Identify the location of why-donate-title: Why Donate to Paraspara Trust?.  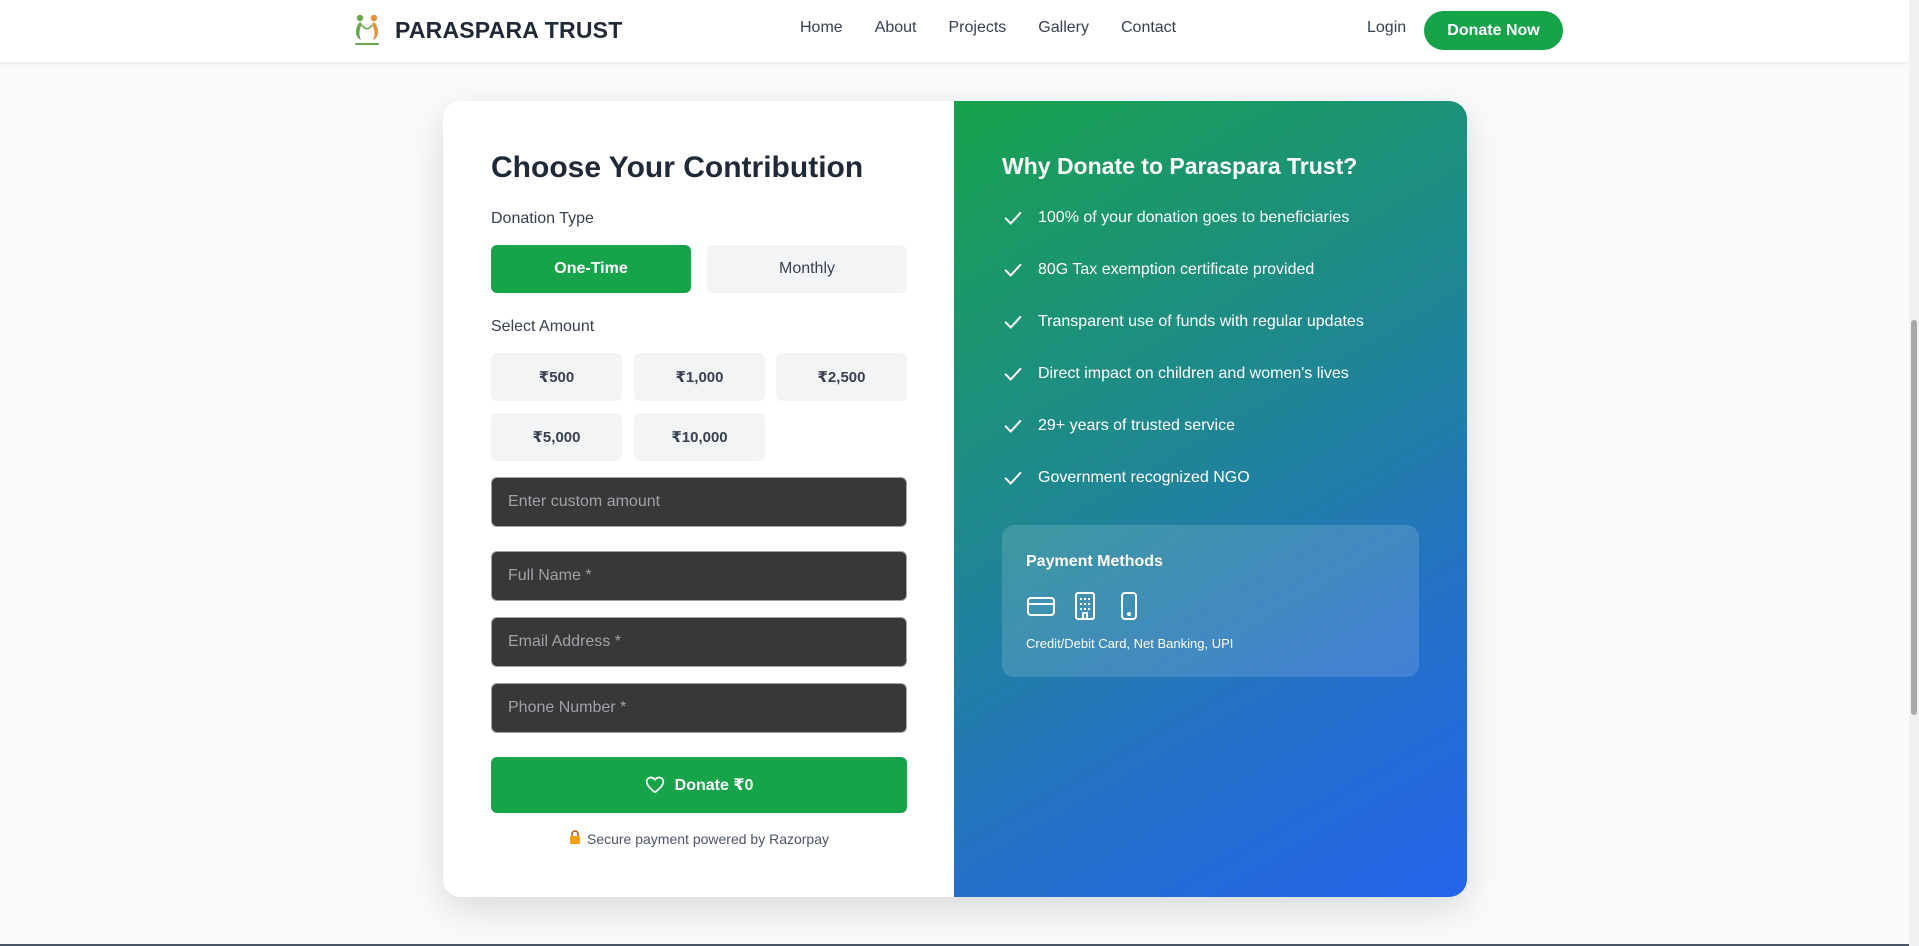
(1180, 166).